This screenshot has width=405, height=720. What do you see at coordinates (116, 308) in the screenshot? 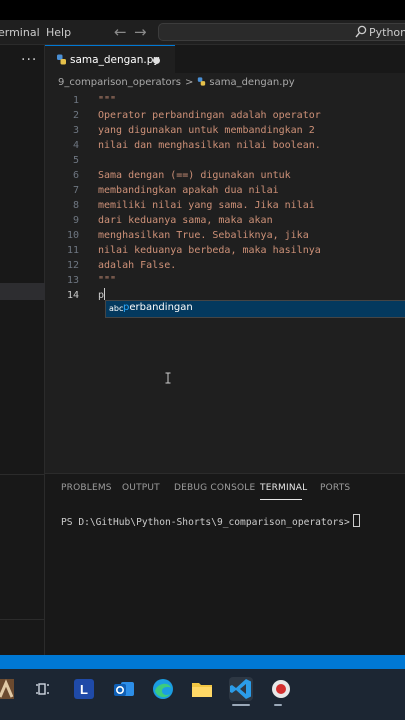
I see `text-suggestion-icon: abc` at bounding box center [116, 308].